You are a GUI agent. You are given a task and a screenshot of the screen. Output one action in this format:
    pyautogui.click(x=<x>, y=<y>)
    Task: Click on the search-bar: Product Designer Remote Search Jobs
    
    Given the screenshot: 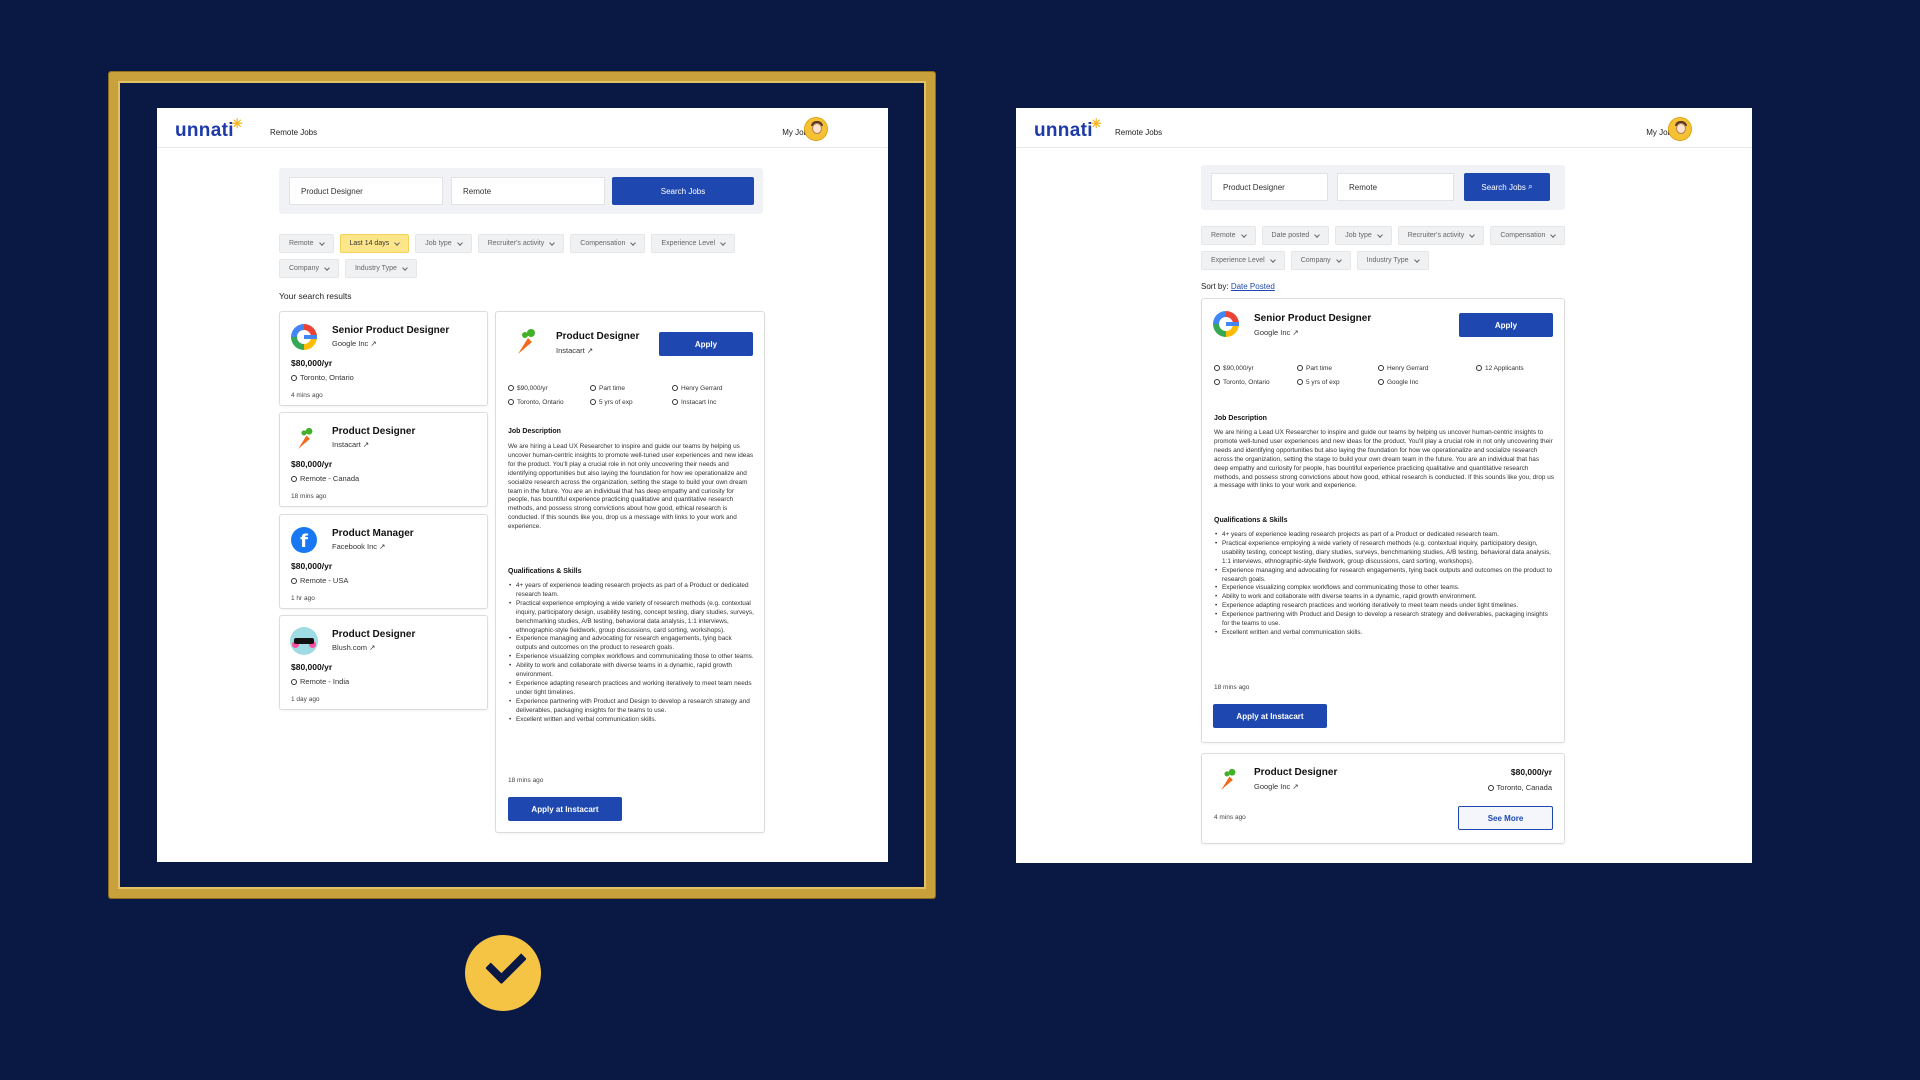 What is the action you would take?
    pyautogui.click(x=521, y=191)
    